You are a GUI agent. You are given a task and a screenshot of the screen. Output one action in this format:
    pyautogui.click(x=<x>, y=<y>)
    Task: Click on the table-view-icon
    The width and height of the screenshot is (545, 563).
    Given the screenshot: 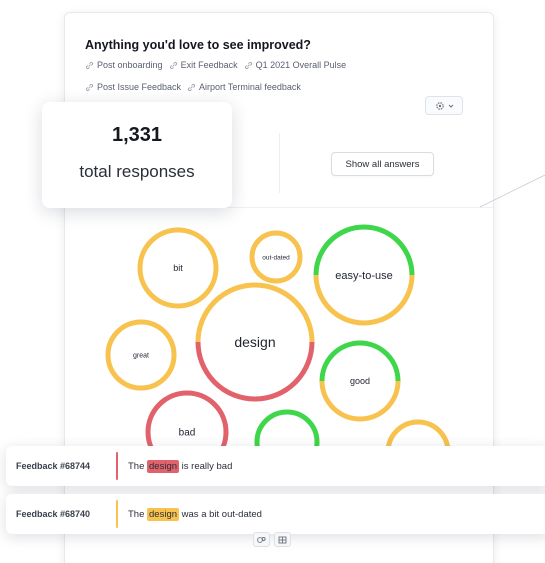 What is the action you would take?
    pyautogui.click(x=282, y=539)
    